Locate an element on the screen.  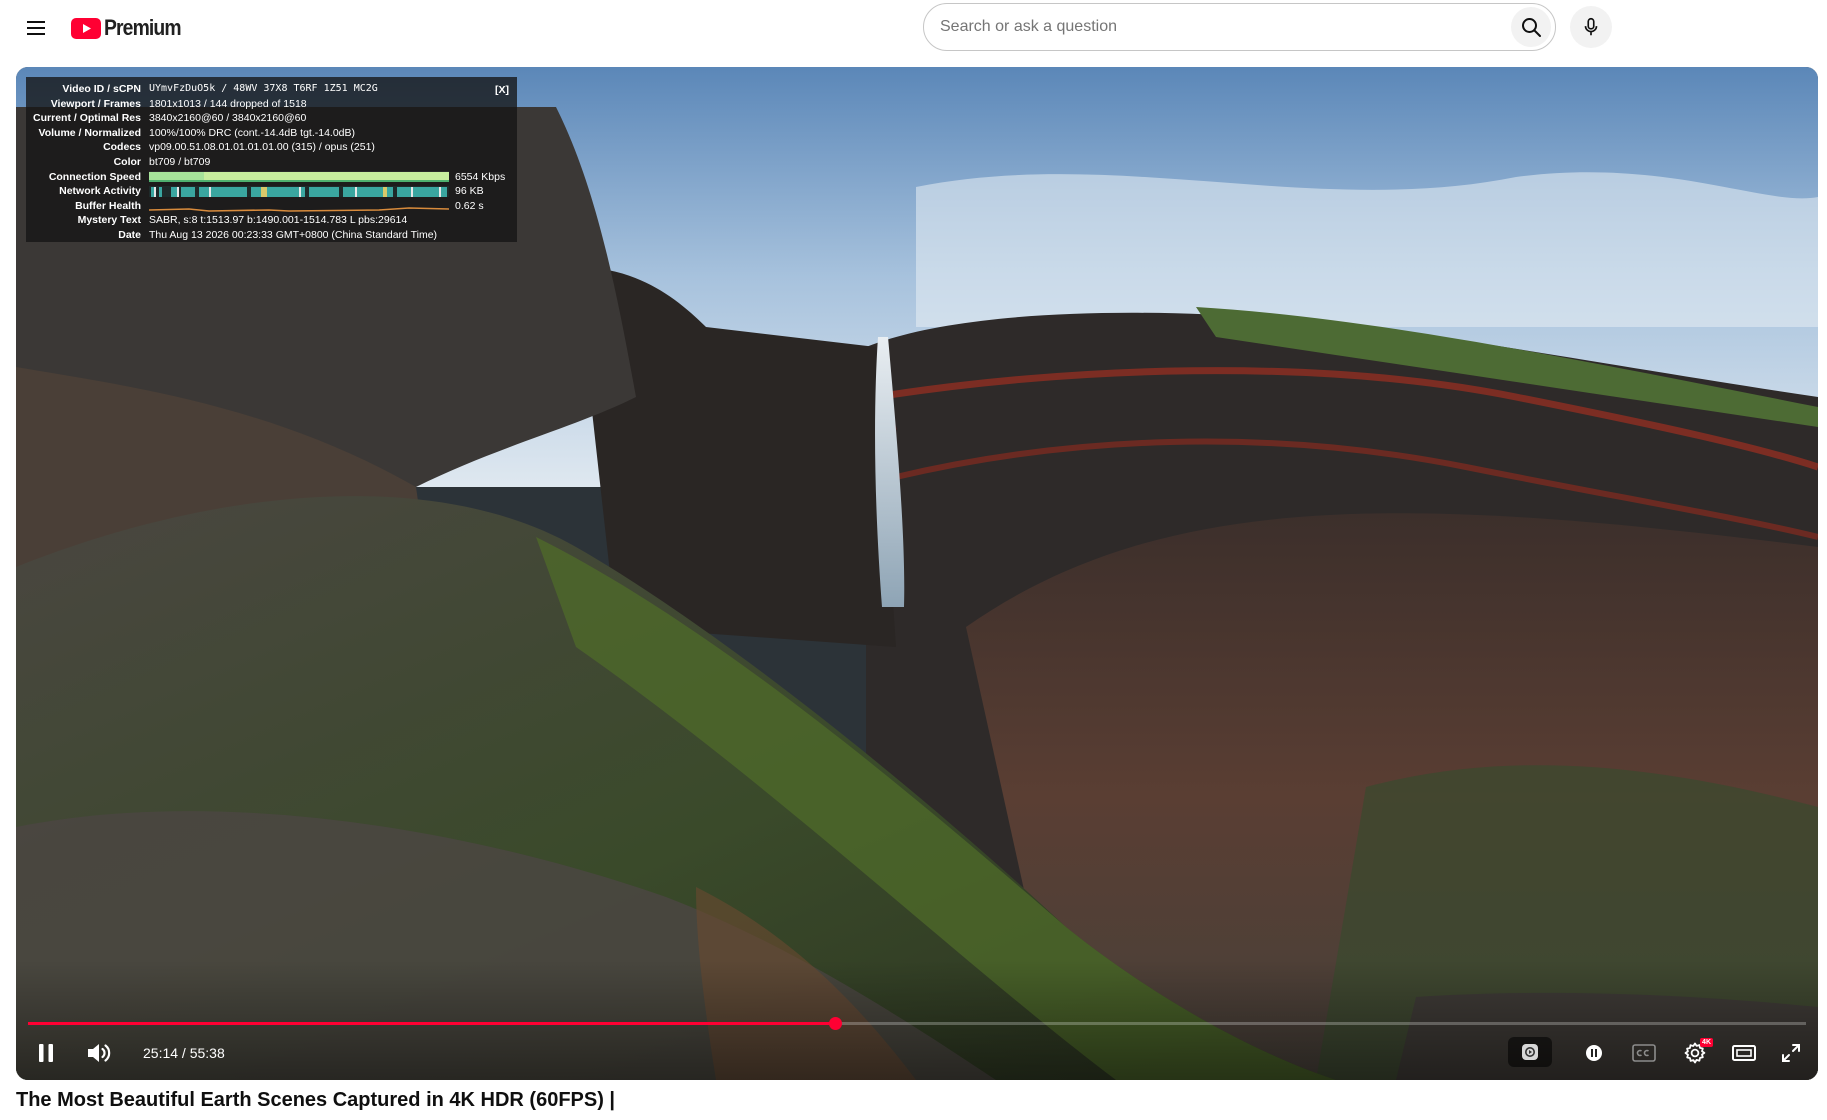
stats-value: 96 KB is located at coordinates (469, 191).